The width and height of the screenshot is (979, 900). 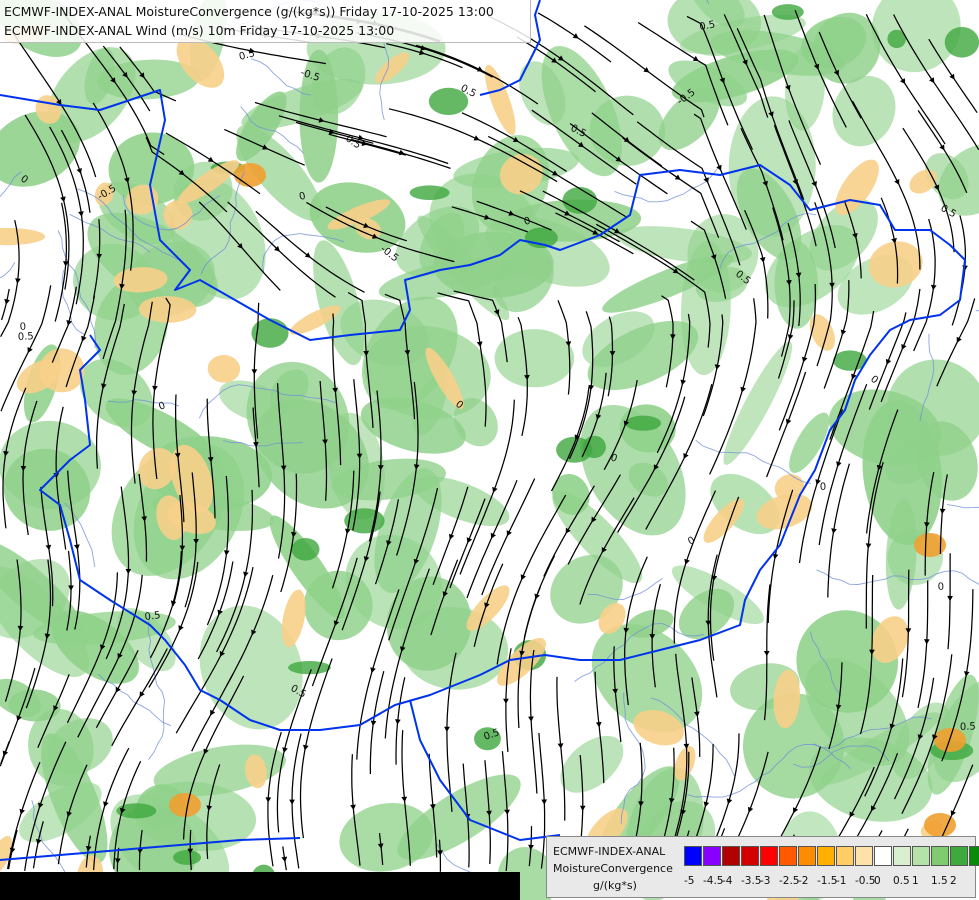 What do you see at coordinates (615, 885) in the screenshot?
I see `legend-unit: g/(kg*s)` at bounding box center [615, 885].